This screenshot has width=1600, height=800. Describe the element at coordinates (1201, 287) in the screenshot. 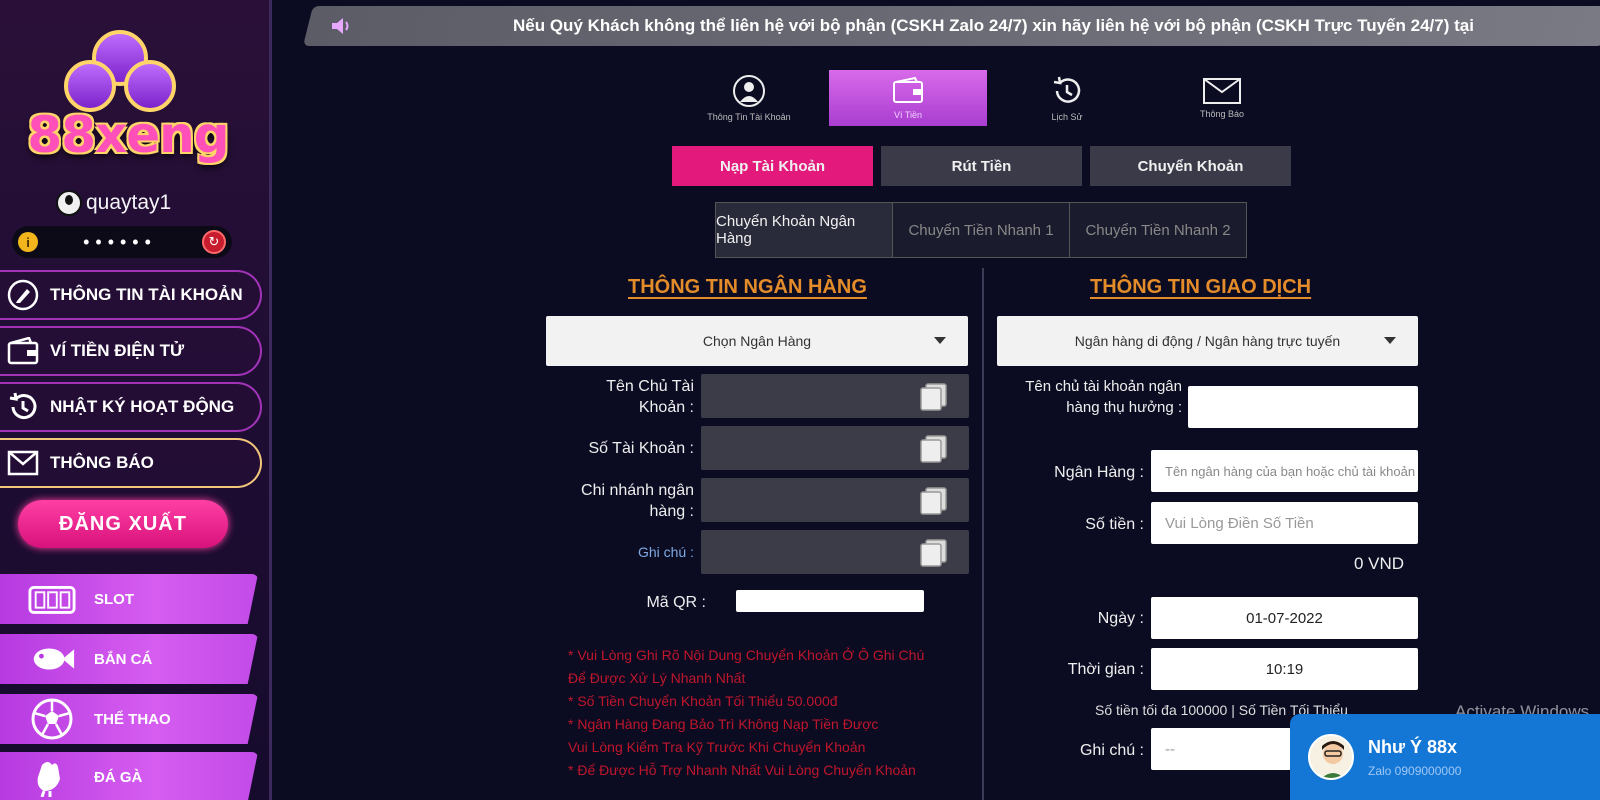

I see `transaction-info-title: THÔNG TIN GIAO DỊCH` at that location.